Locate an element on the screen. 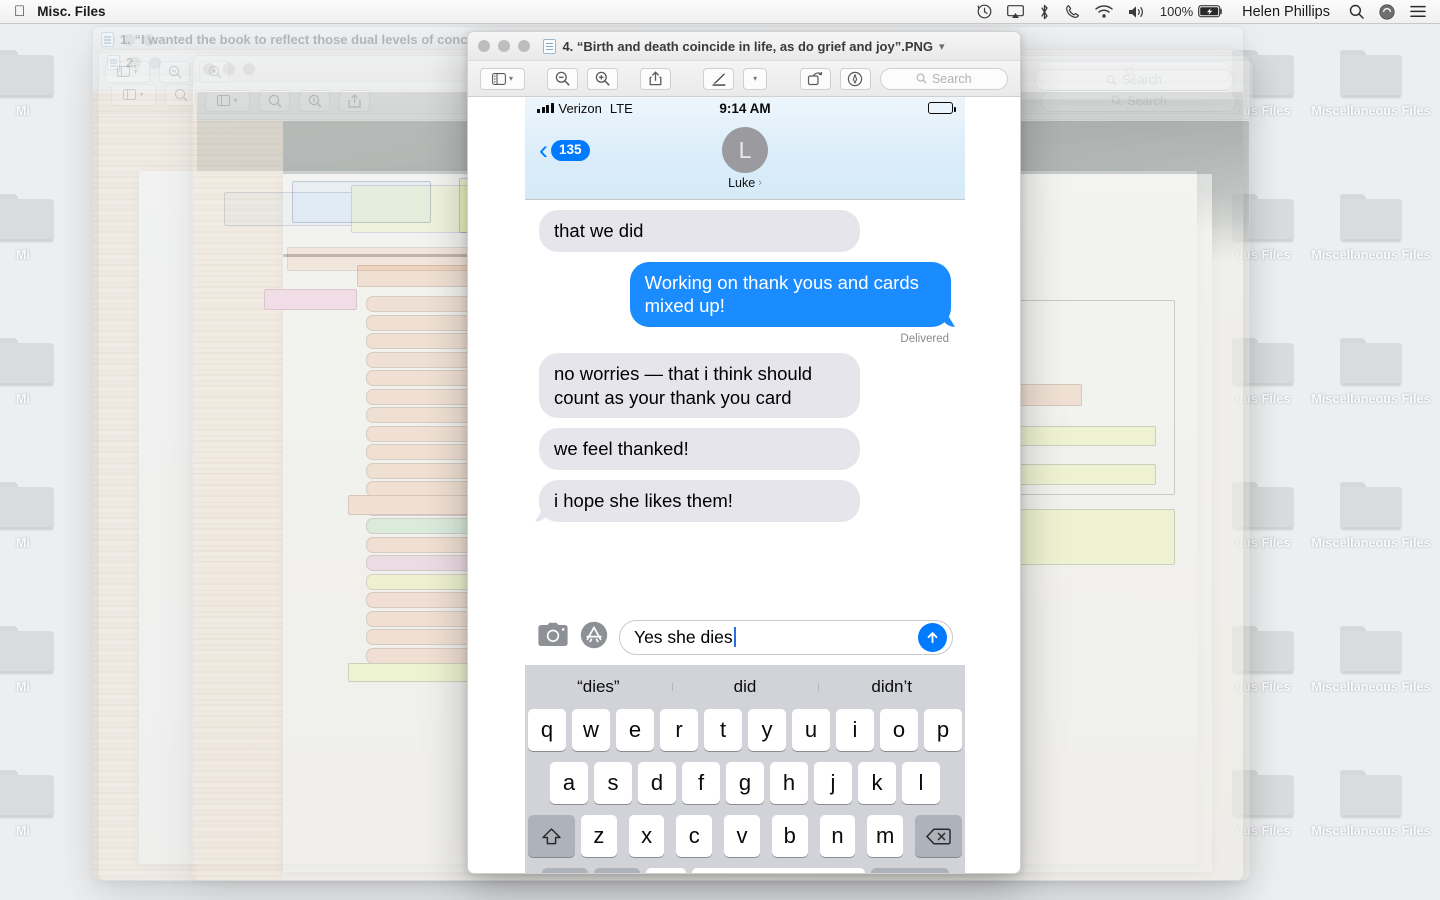 Image resolution: width=1440 pixels, height=900 pixels. key-h: h is located at coordinates (789, 783).